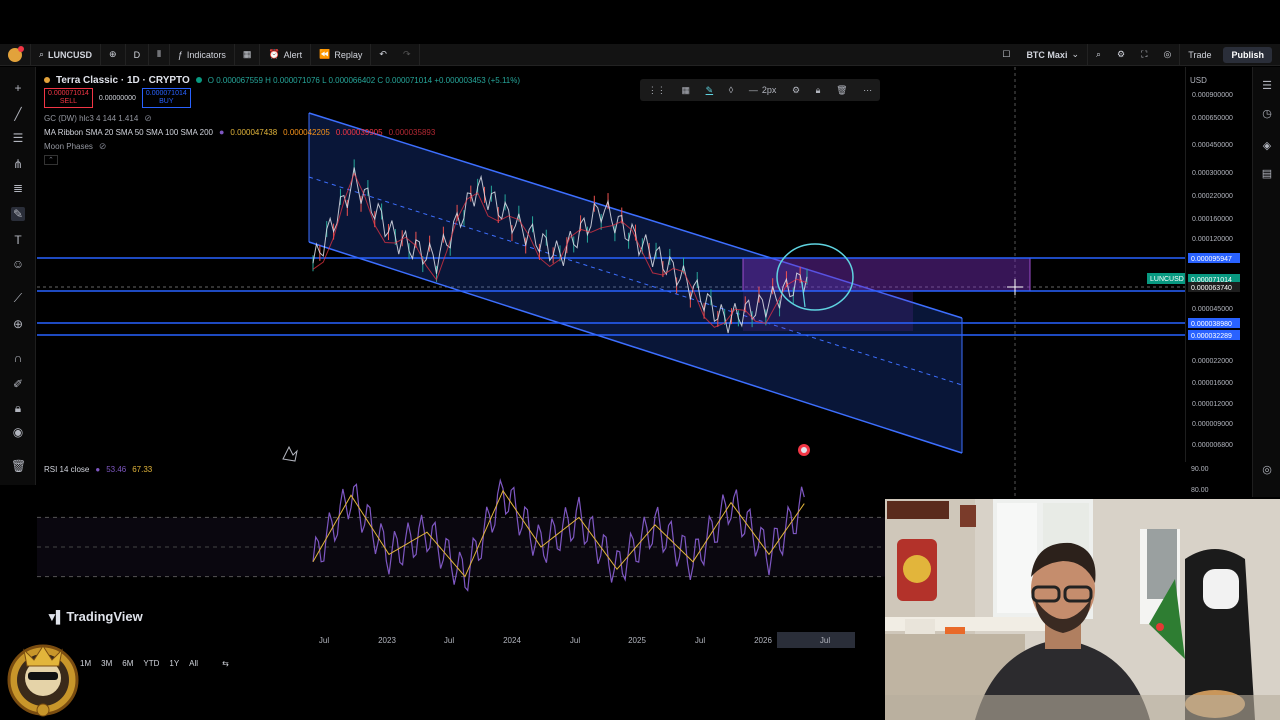 Image resolution: width=1280 pixels, height=720 pixels. I want to click on line-width-control: — 2px, so click(763, 90).